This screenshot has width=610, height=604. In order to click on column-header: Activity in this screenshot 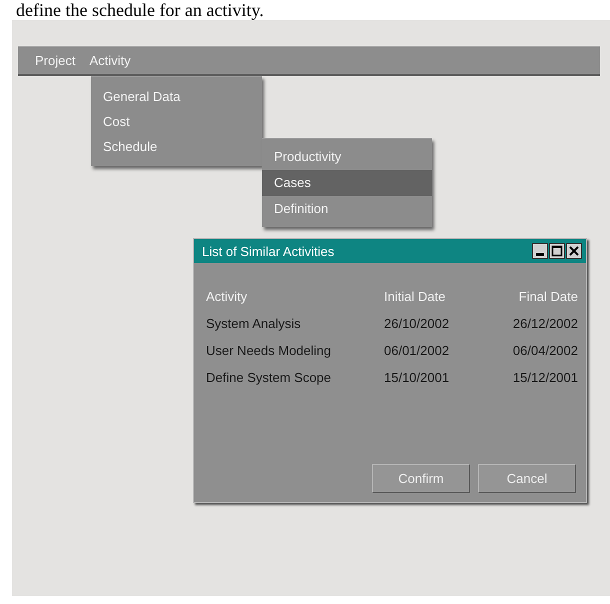, I will do `click(227, 296)`.